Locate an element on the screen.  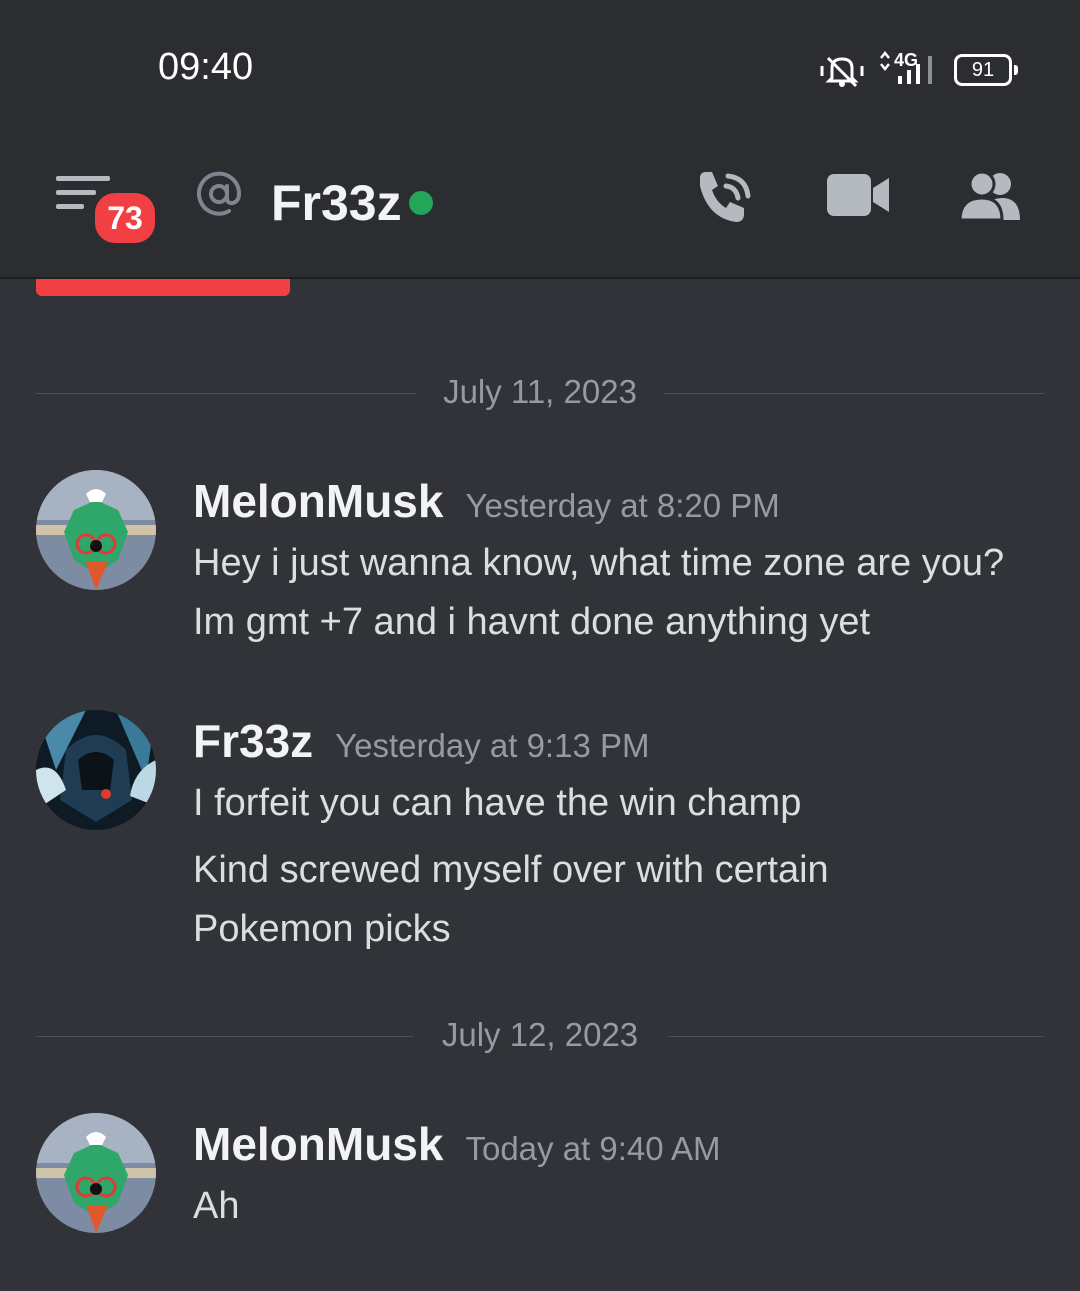
menu-button: 73 is located at coordinates (108, 211).